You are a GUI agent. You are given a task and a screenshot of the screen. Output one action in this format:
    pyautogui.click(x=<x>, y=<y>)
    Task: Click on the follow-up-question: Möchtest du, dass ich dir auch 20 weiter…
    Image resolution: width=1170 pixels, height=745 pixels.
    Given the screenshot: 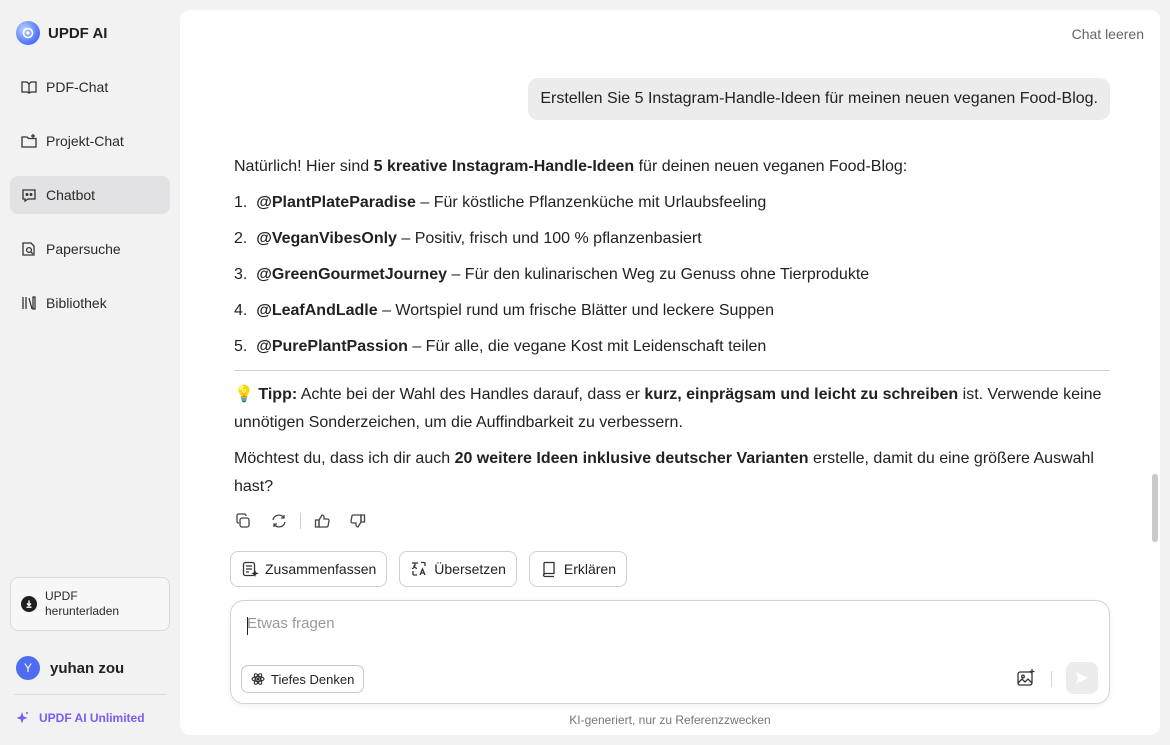 What is the action you would take?
    pyautogui.click(x=664, y=472)
    